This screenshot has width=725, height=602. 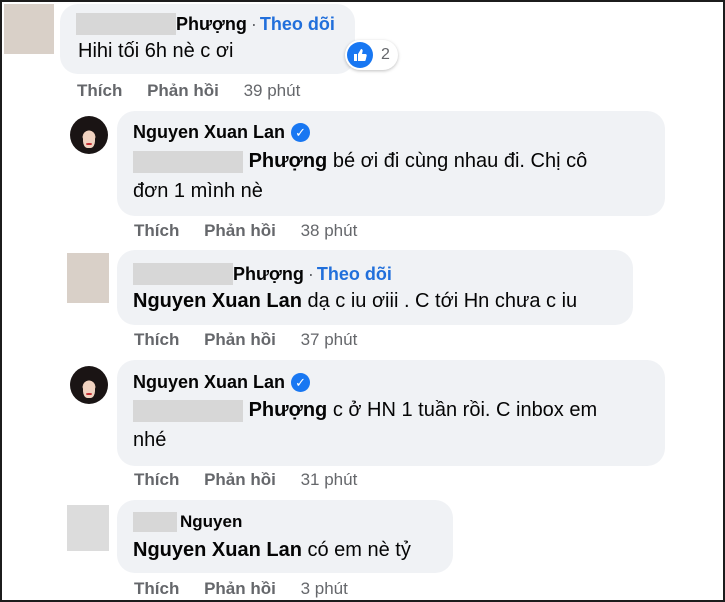 I want to click on comment-text-line1: c ở HN 1 tuần rồi. C inbox em, so click(x=462, y=410).